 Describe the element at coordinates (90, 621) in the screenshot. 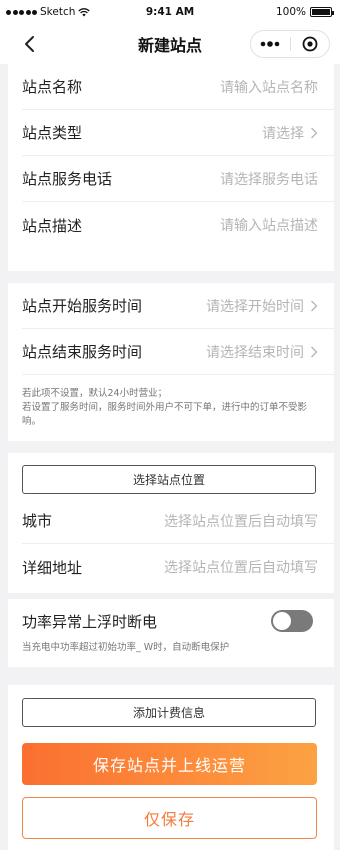

I see `power-cutoff-label: 功率异常上浮时断电` at that location.